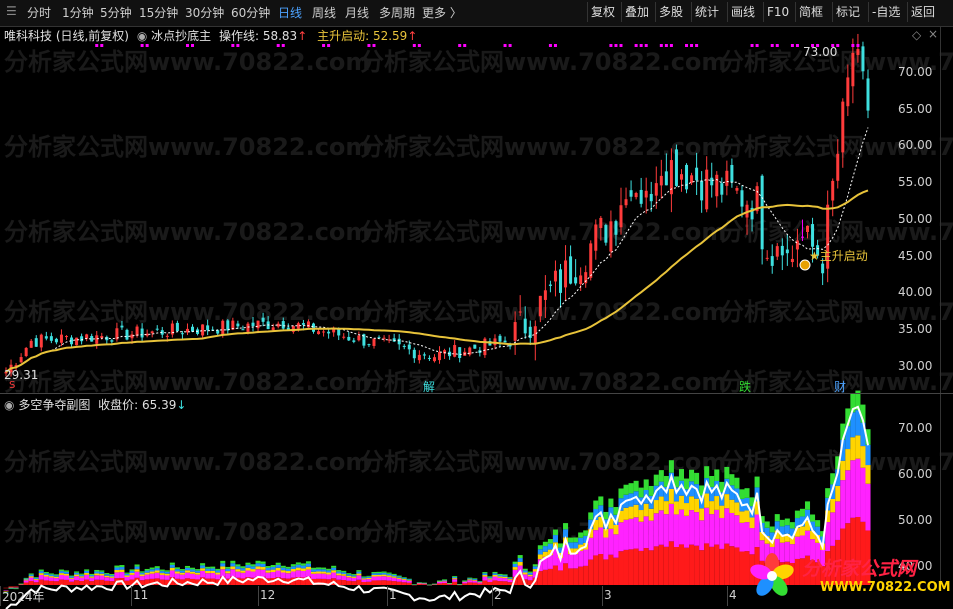 This screenshot has width=953, height=609. I want to click on indicator-name: 冰点抄底主, so click(181, 36).